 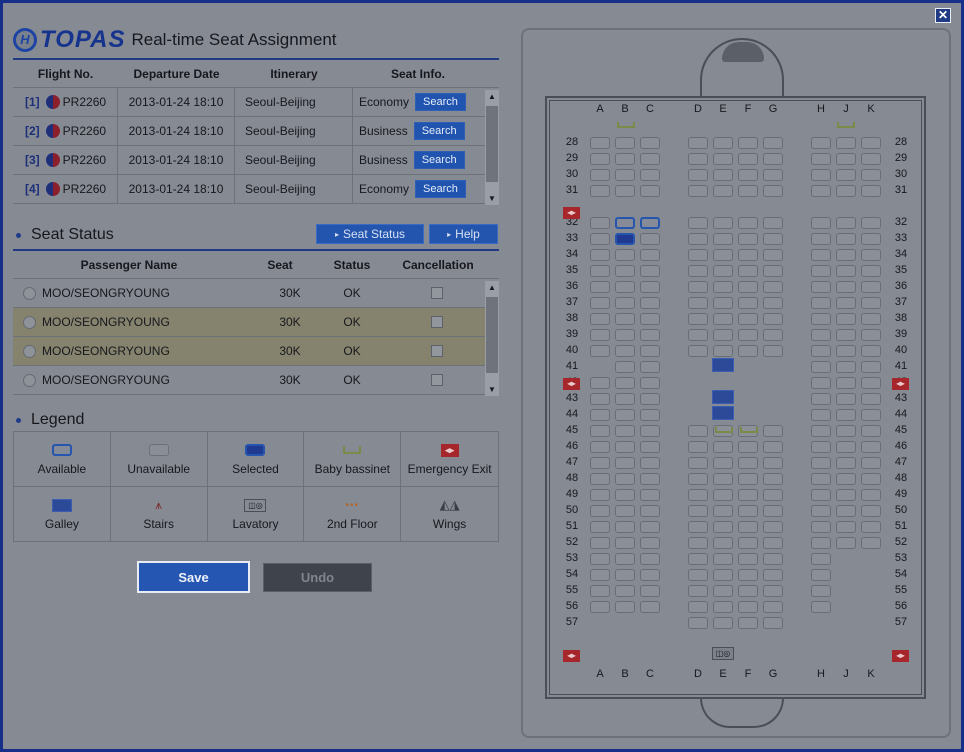 I want to click on seat-45C, so click(x=650, y=431).